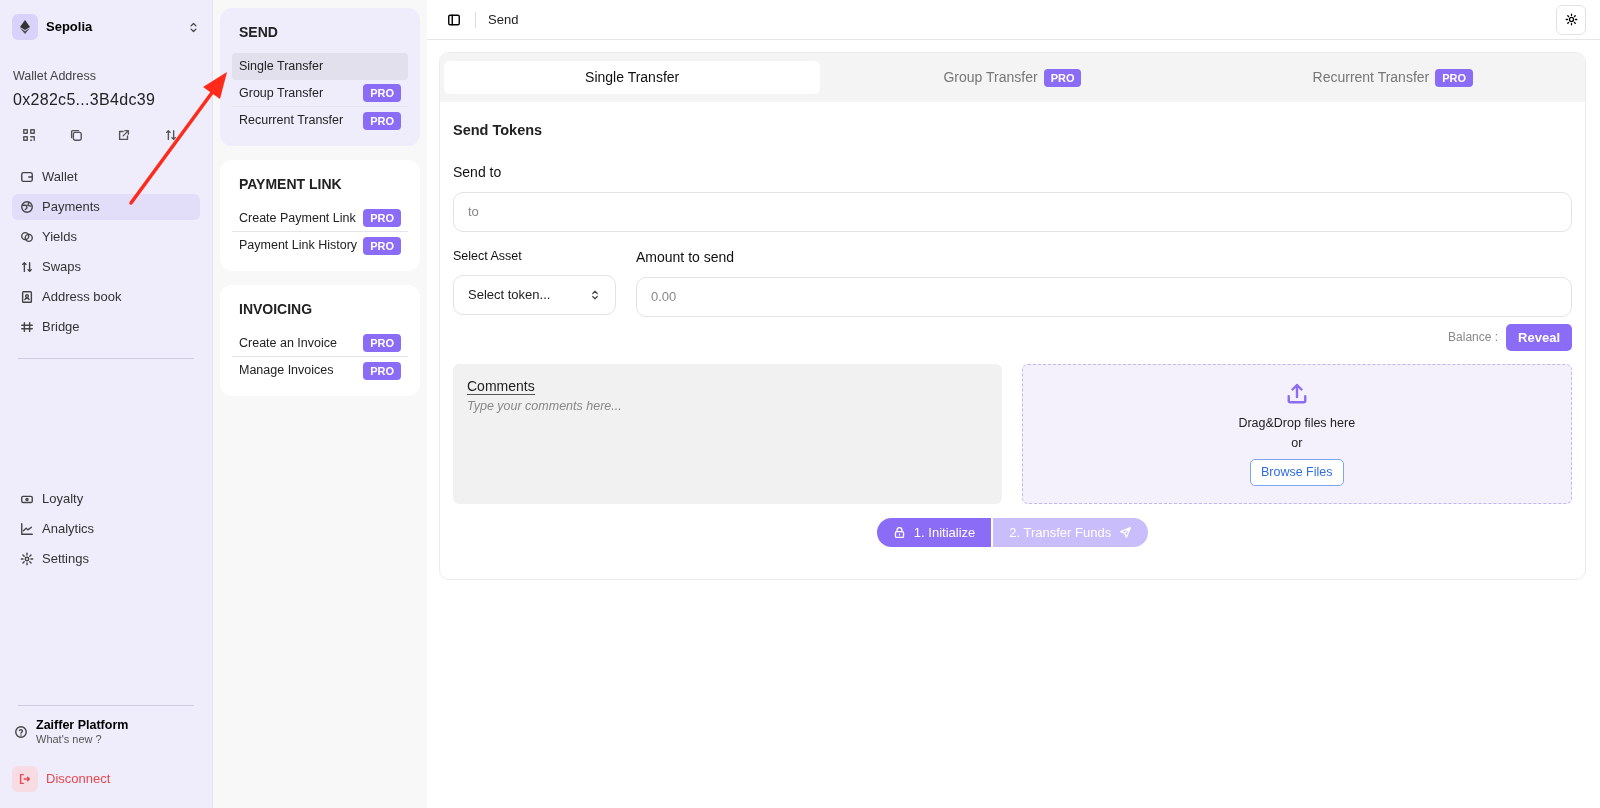  What do you see at coordinates (320, 93) in the screenshot?
I see `submenu-item: Group Transfer PRO` at bounding box center [320, 93].